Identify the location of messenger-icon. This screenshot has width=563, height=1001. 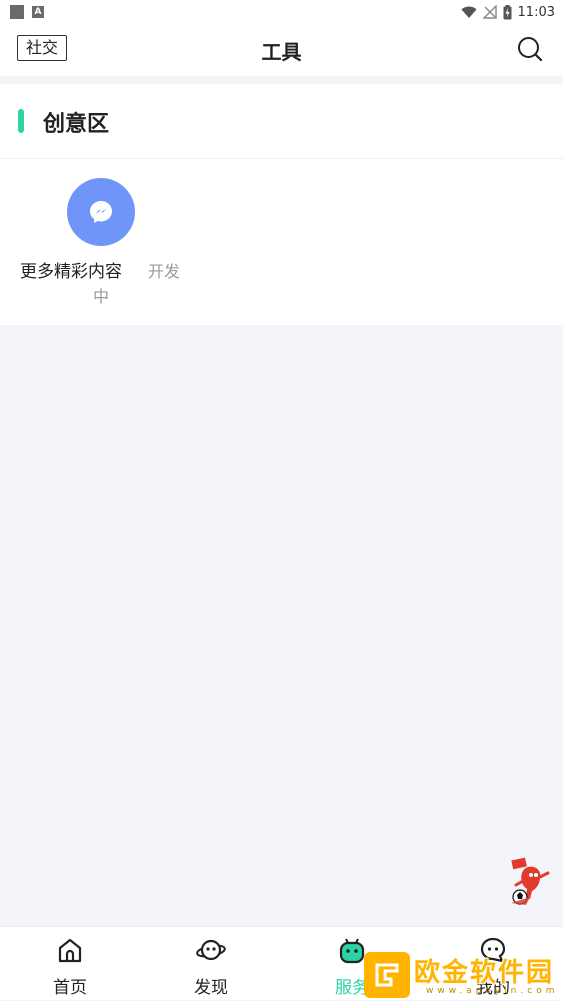
(101, 212).